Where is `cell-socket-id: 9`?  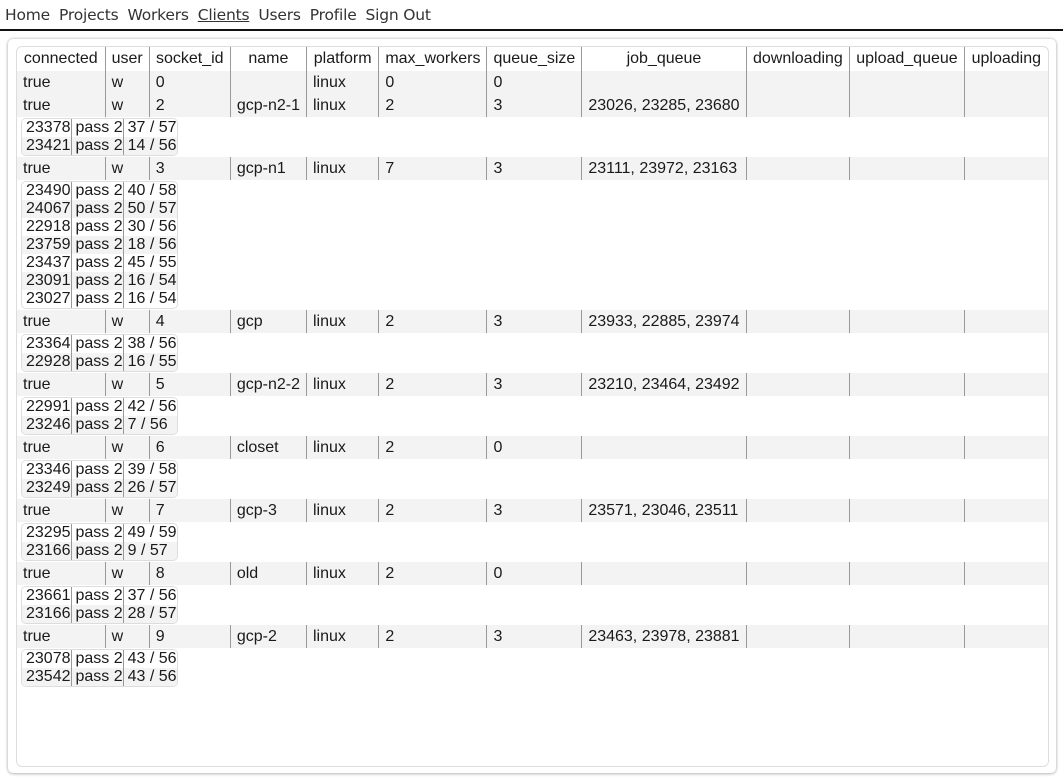 cell-socket-id: 9 is located at coordinates (189, 636).